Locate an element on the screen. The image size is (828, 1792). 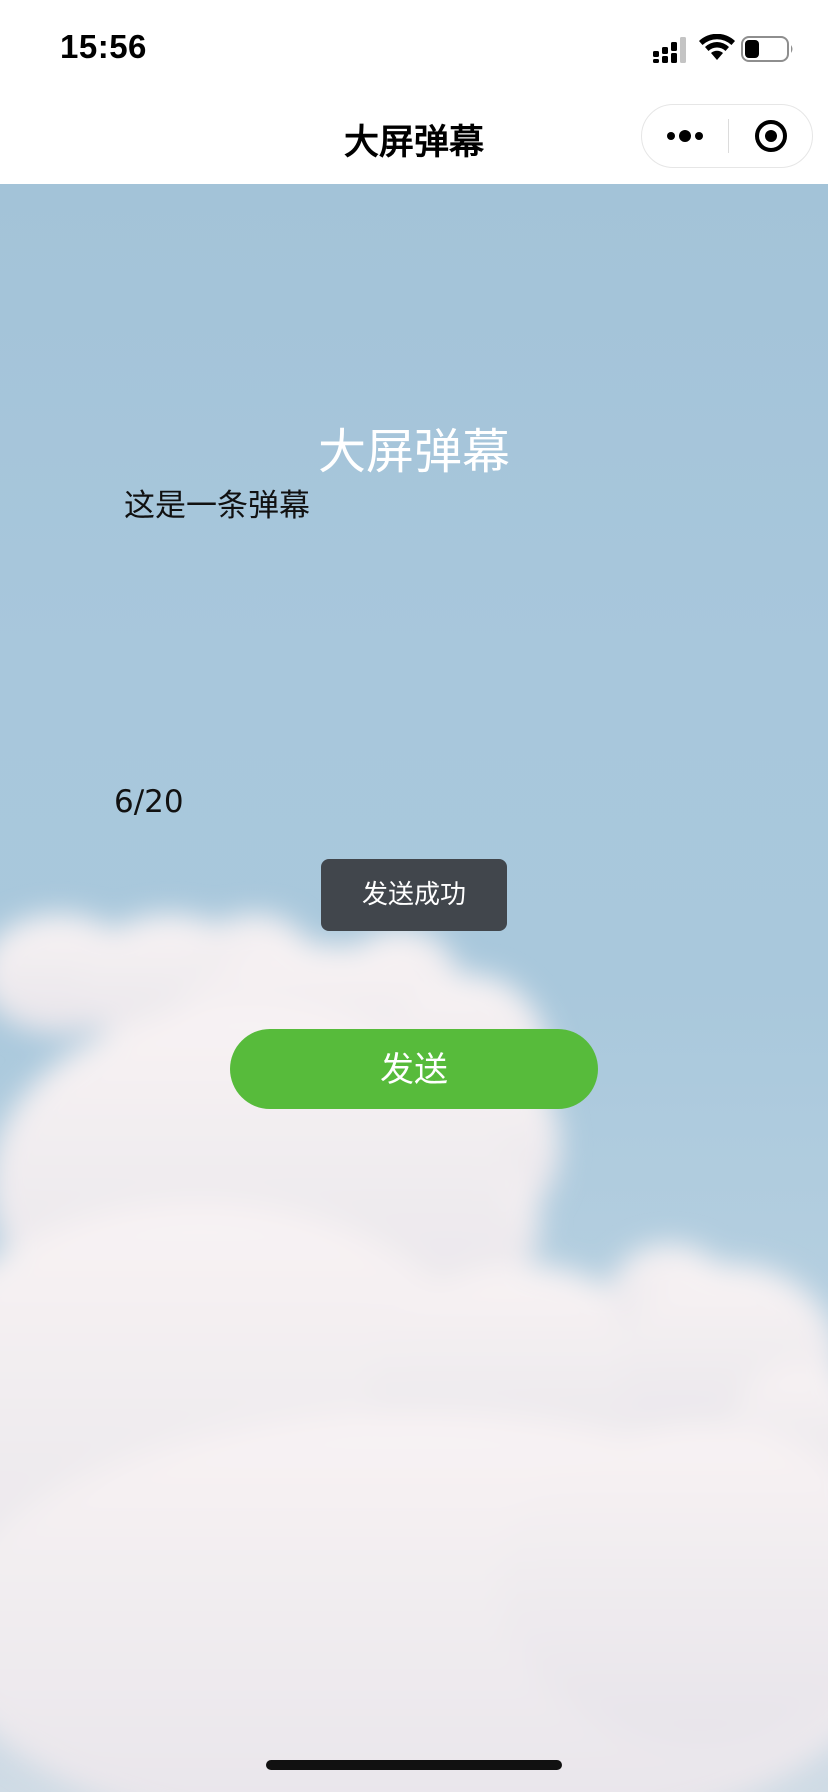
wifi-icon is located at coordinates (717, 47).